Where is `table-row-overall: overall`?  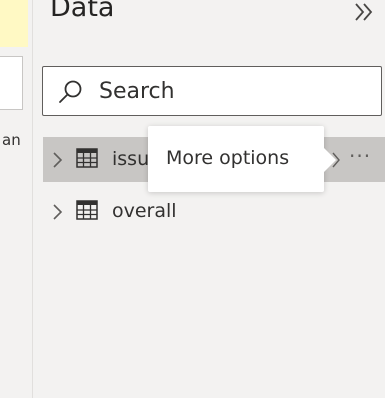 table-row-overall: overall is located at coordinates (214, 211).